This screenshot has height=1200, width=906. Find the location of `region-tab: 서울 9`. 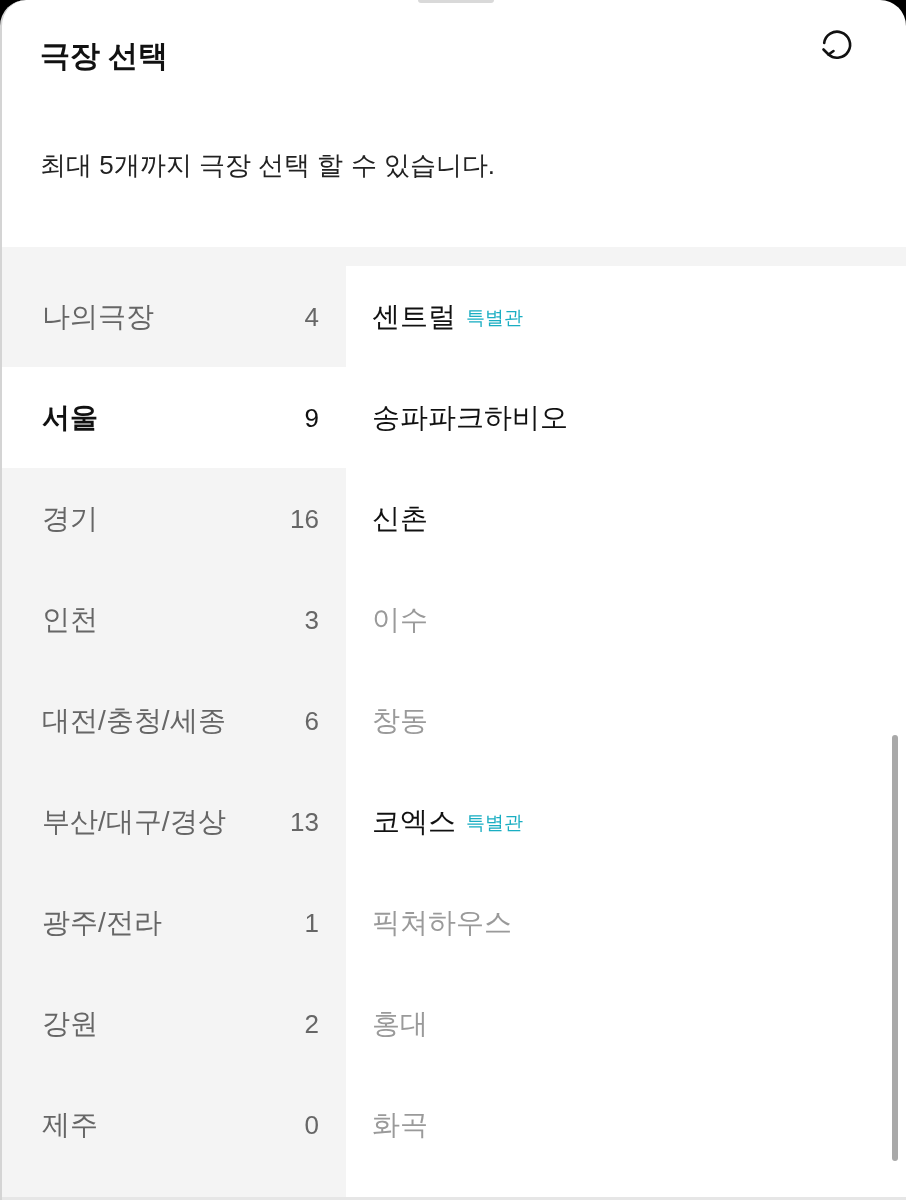

region-tab: 서울 9 is located at coordinates (174, 417).